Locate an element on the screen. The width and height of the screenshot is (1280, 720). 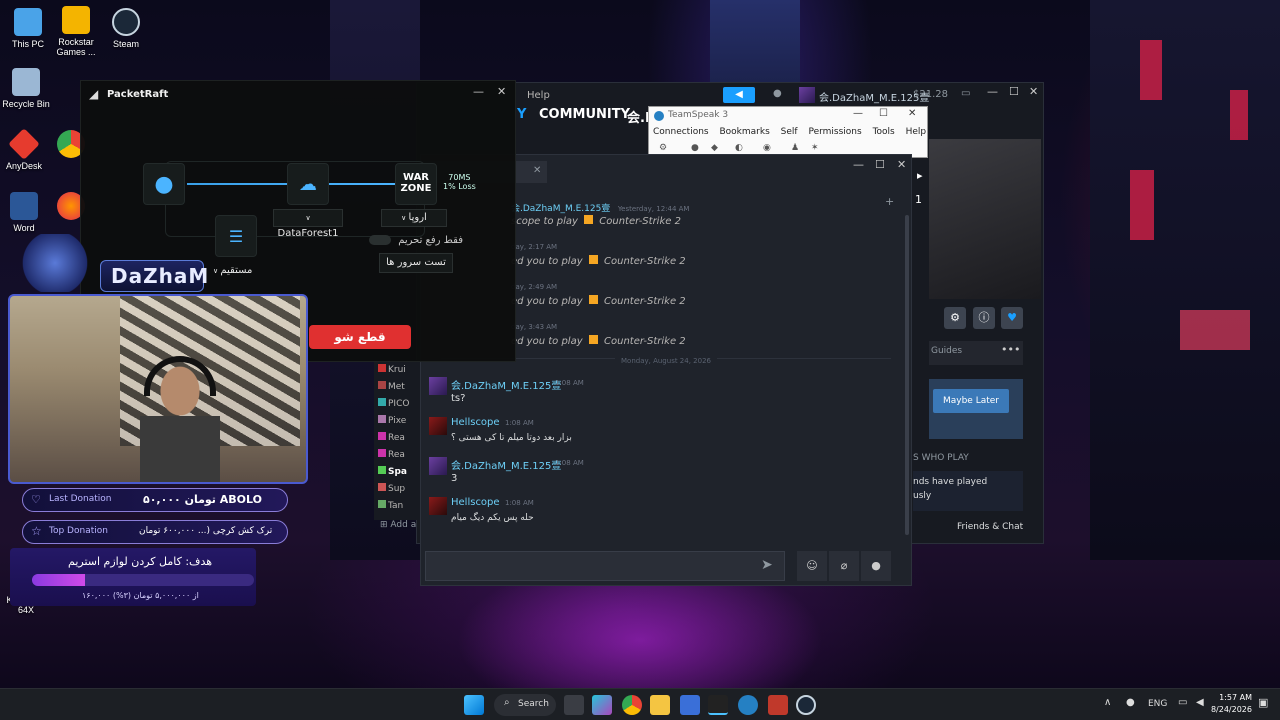
menu-connections: Connections is located at coordinates (681, 132).